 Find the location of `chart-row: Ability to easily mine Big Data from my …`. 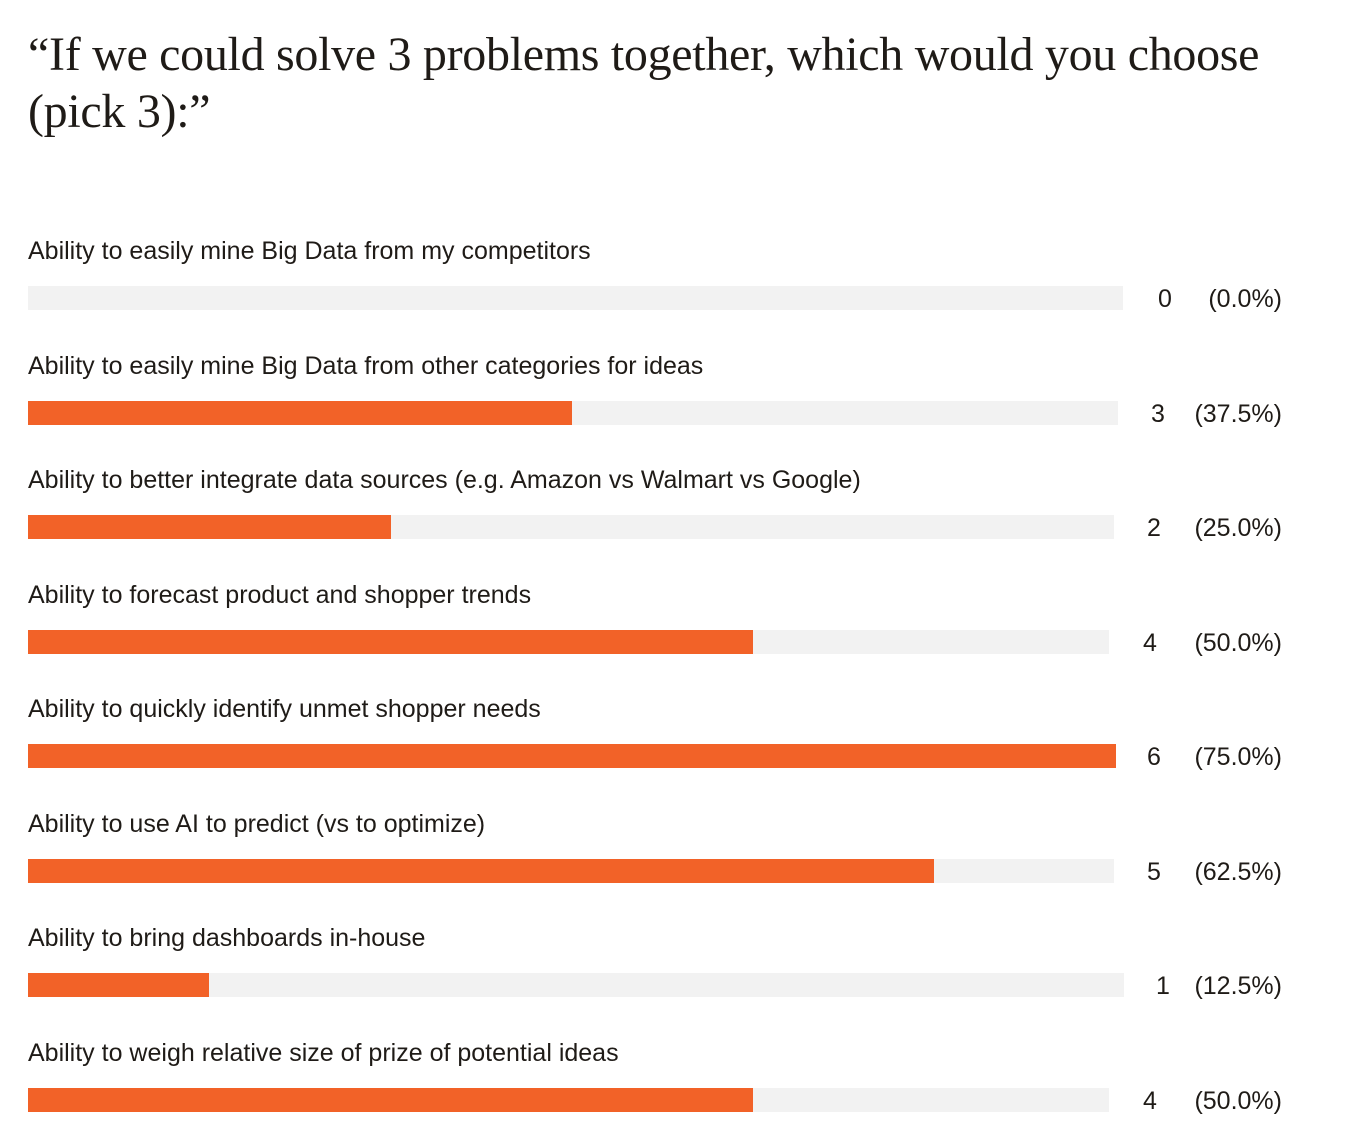

chart-row: Ability to easily mine Big Data from my … is located at coordinates (678, 291).